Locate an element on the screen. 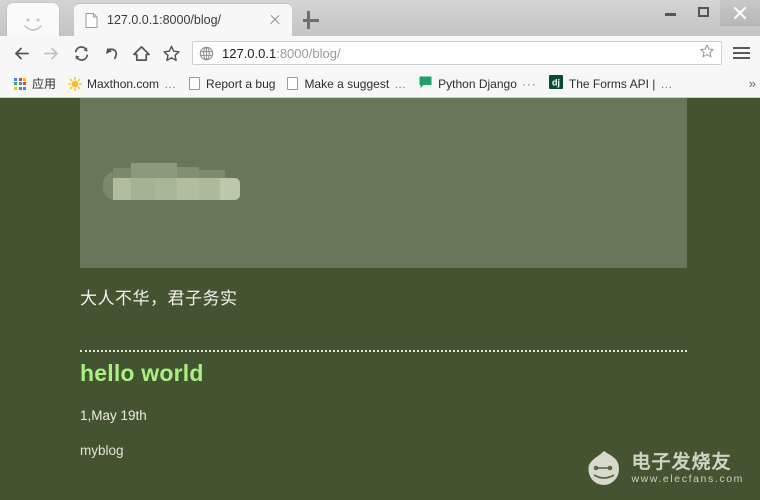  bookmarks-overflow-button: » is located at coordinates (752, 83).